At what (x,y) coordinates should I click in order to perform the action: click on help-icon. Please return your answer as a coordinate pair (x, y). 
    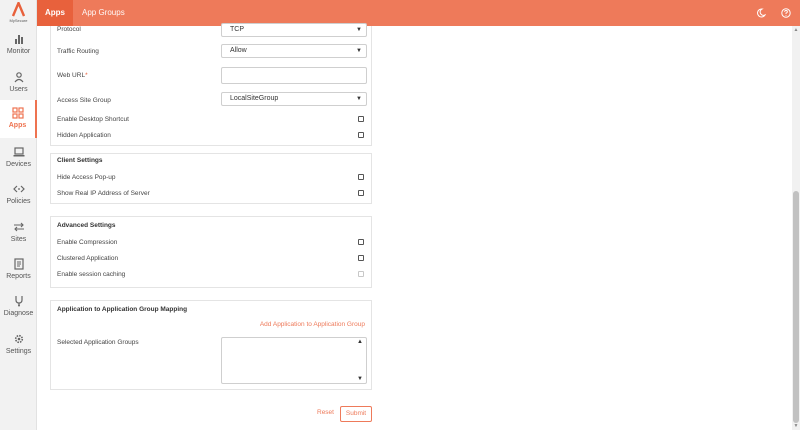
    Looking at the image, I should click on (786, 13).